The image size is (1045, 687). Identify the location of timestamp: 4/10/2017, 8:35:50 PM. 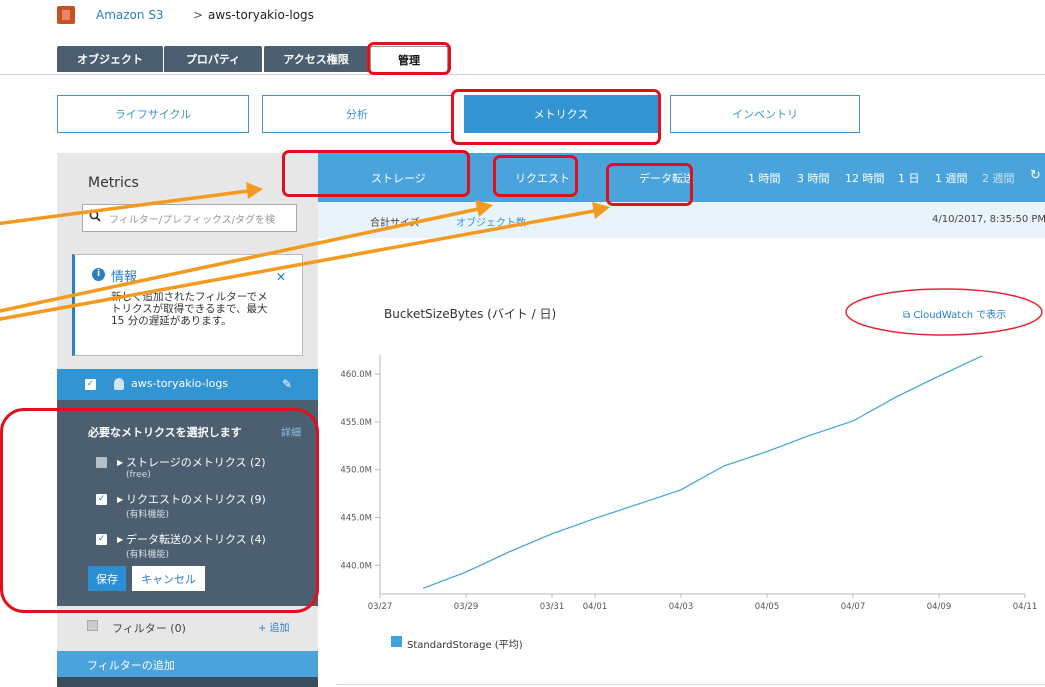
(988, 219).